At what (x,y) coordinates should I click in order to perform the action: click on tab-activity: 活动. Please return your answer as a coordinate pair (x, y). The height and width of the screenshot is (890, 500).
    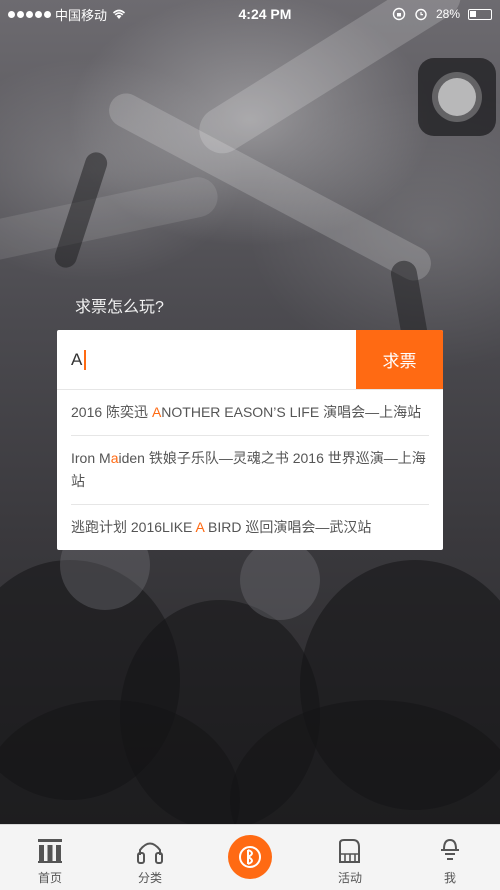
    Looking at the image, I should click on (350, 855).